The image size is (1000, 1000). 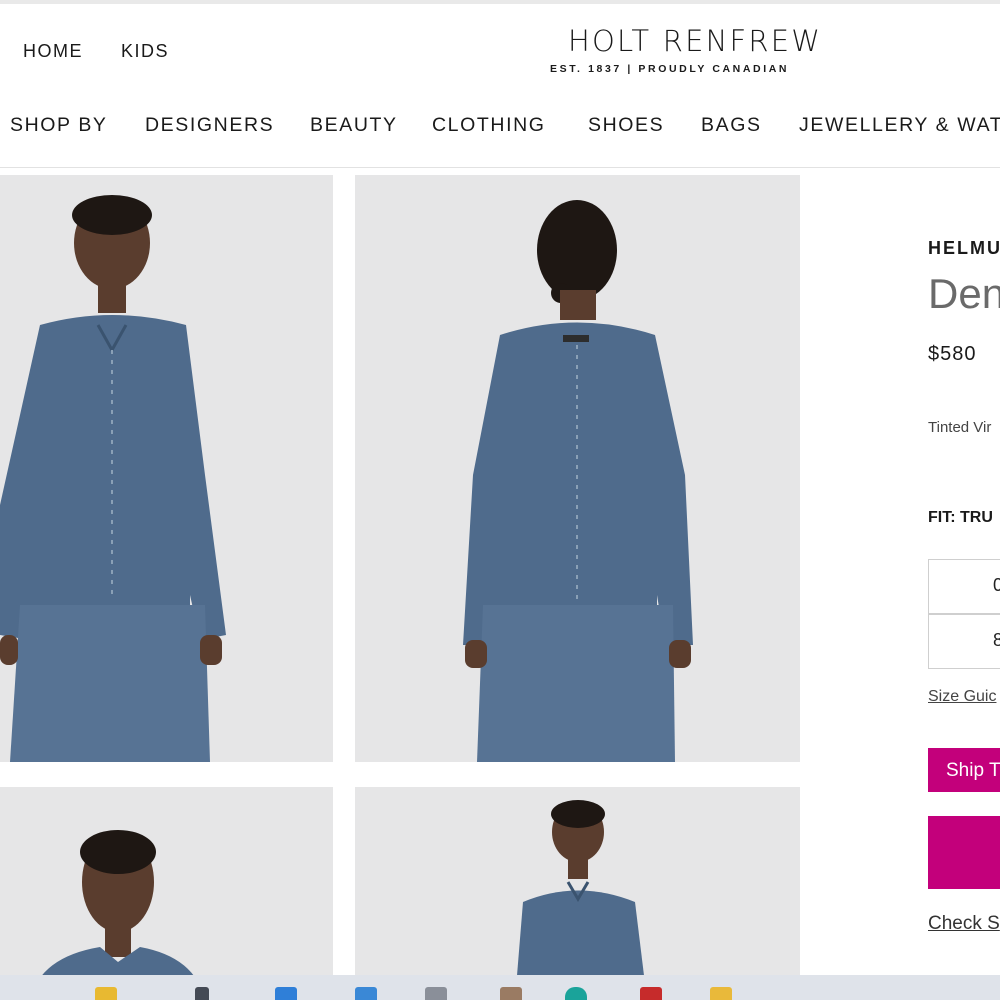 I want to click on app-icon, so click(x=511, y=993).